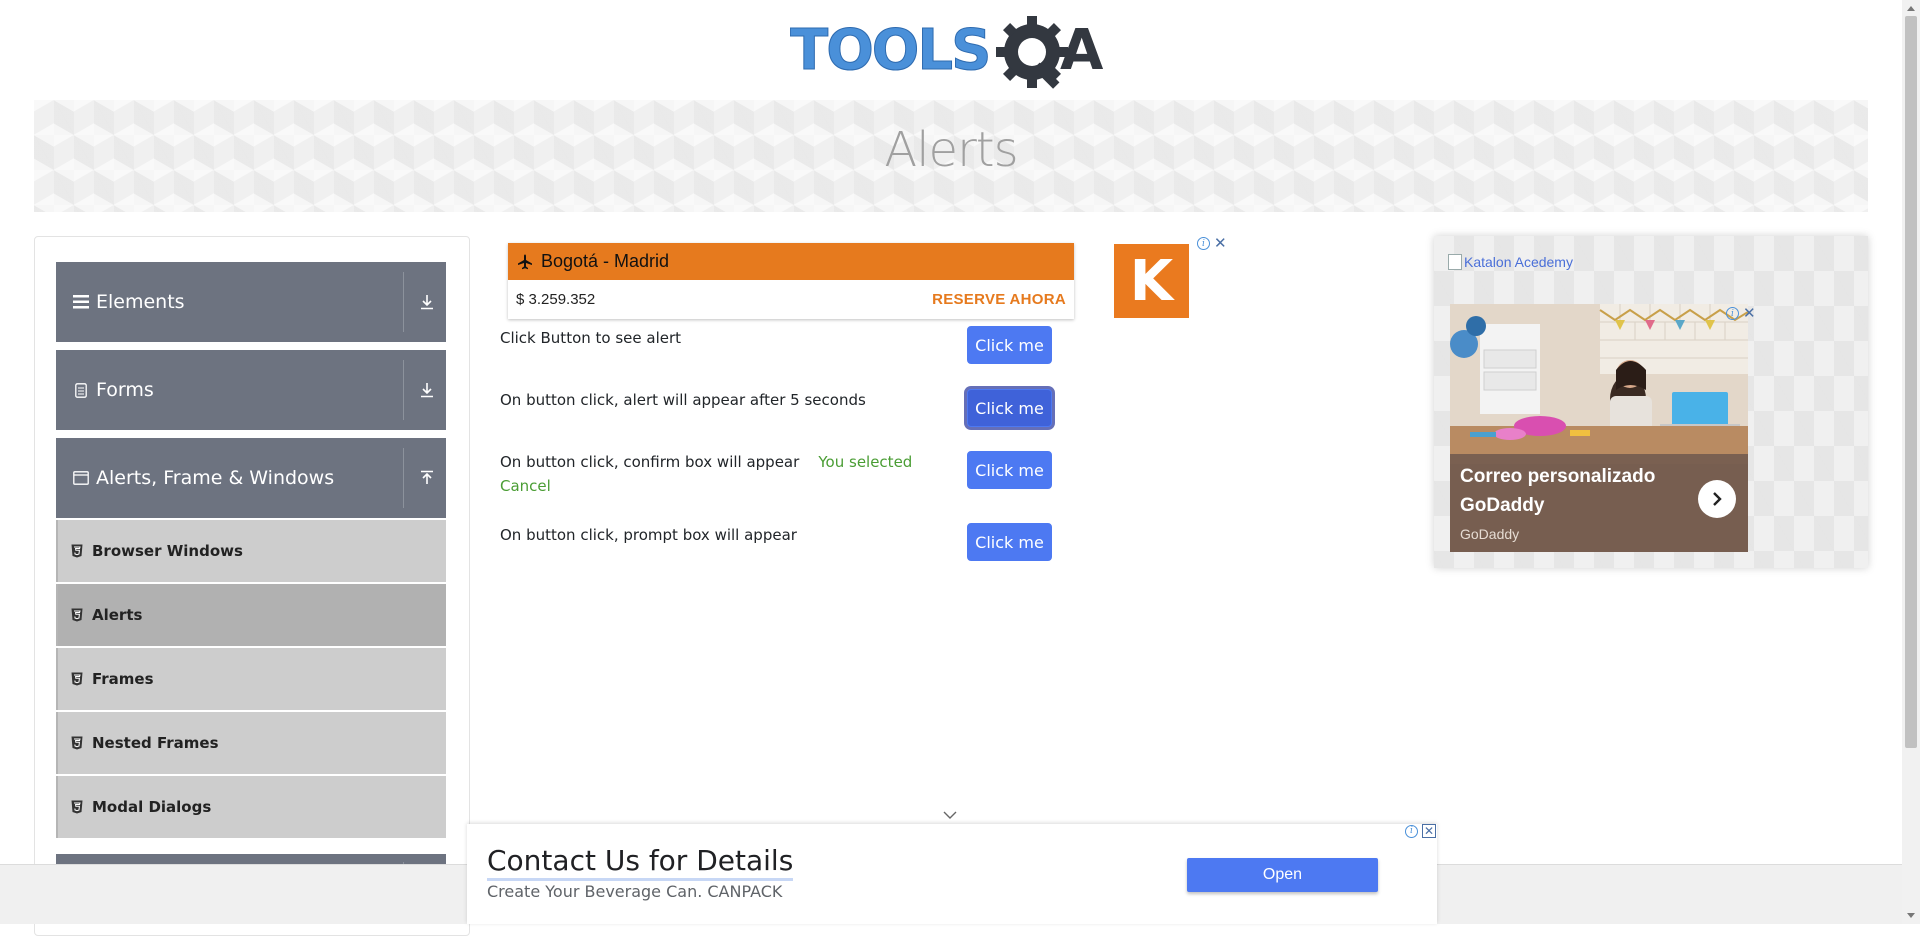 The image size is (1920, 936). I want to click on airplane-icon, so click(525, 262).